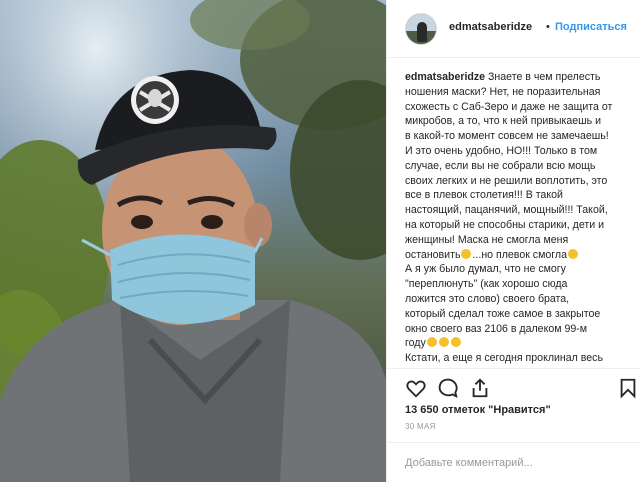 The image size is (640, 482). Describe the element at coordinates (544, 77) in the screenshot. I see `caption-line: Знаете в чем прелесть` at that location.